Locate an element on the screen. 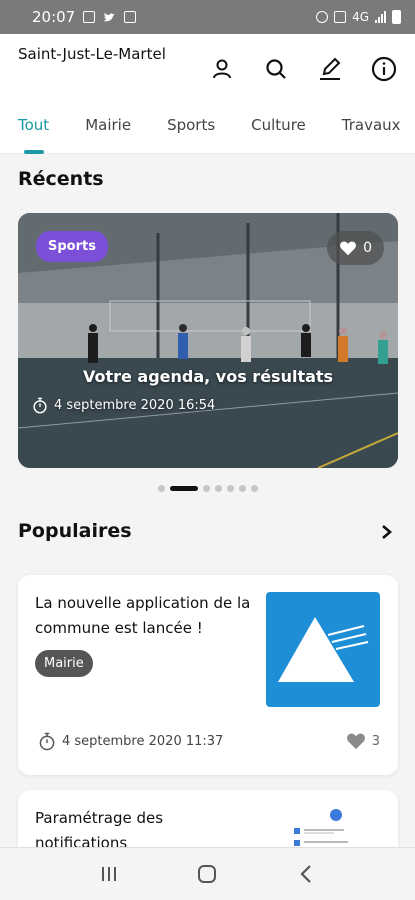 This screenshot has width=415, height=900. status-time: 20:07 is located at coordinates (54, 17).